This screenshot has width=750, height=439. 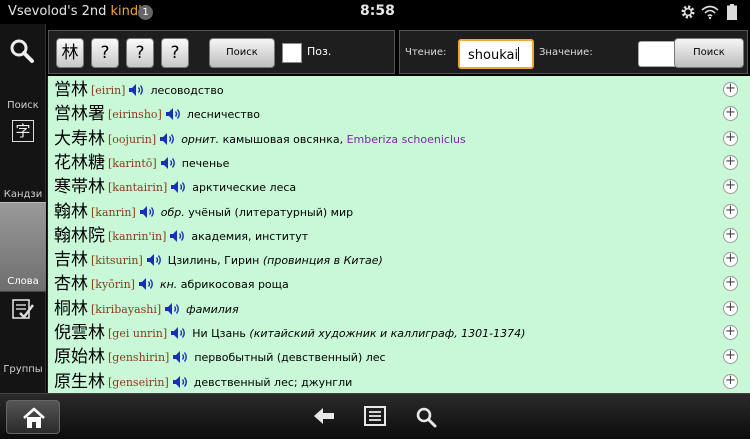 What do you see at coordinates (399, 90) in the screenshot?
I see `table-row: 営林 [eirin] лесоводство +` at bounding box center [399, 90].